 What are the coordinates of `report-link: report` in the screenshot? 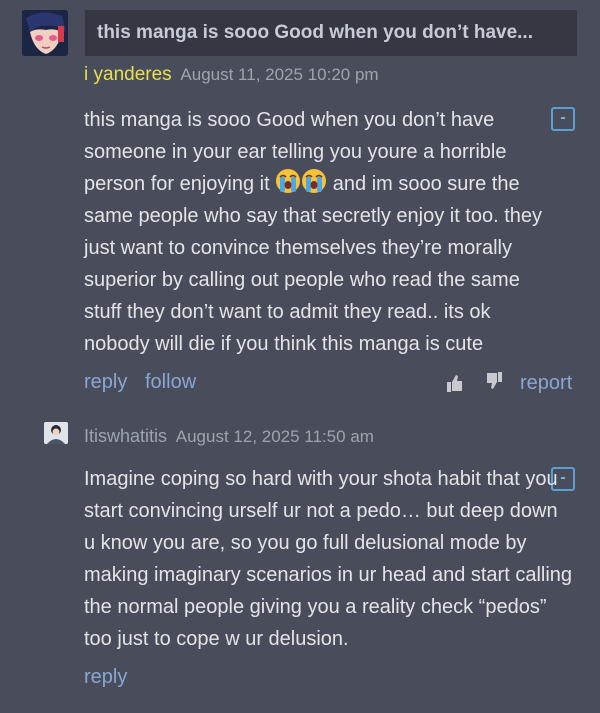 It's located at (546, 383).